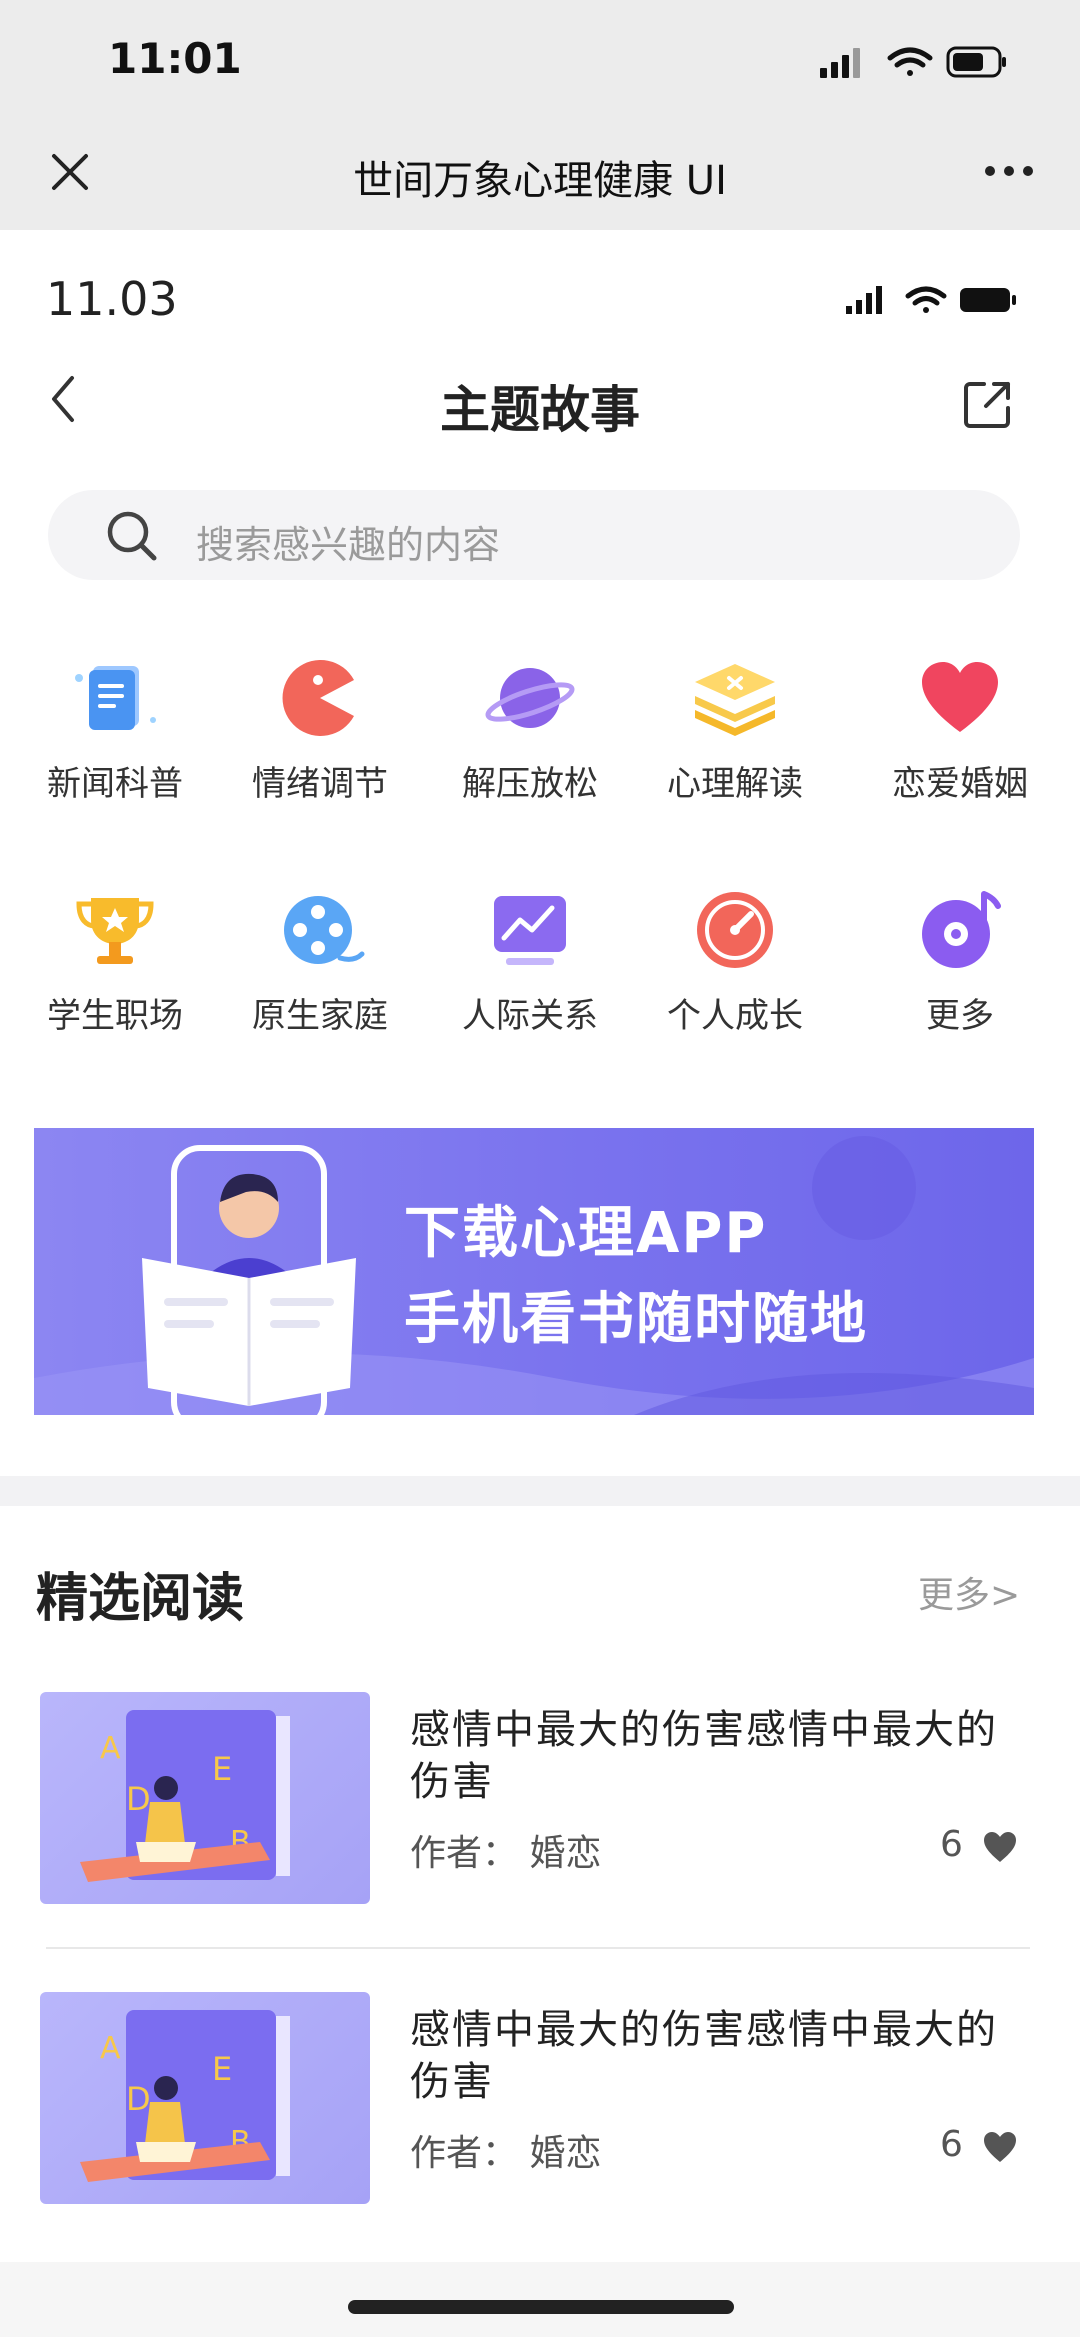 This screenshot has height=2337, width=1080. Describe the element at coordinates (960, 743) in the screenshot. I see `category-love: 恋爱婚姻` at that location.